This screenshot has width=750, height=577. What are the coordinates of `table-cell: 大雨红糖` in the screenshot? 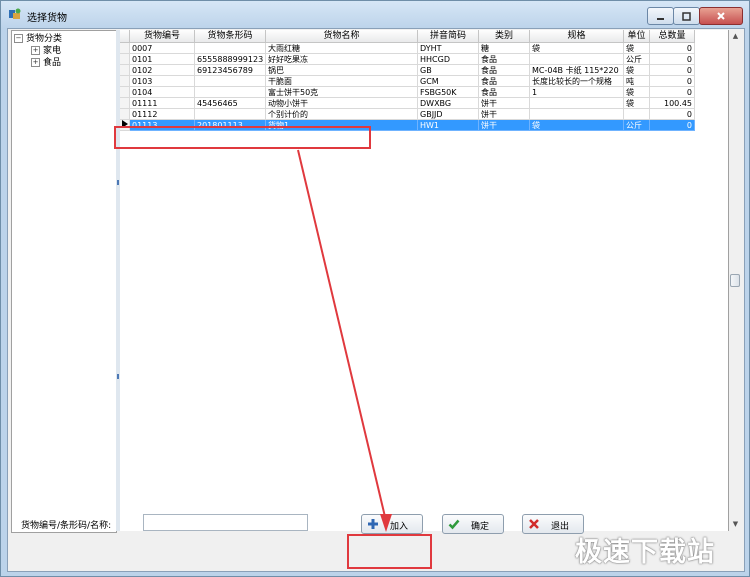 It's located at (342, 48).